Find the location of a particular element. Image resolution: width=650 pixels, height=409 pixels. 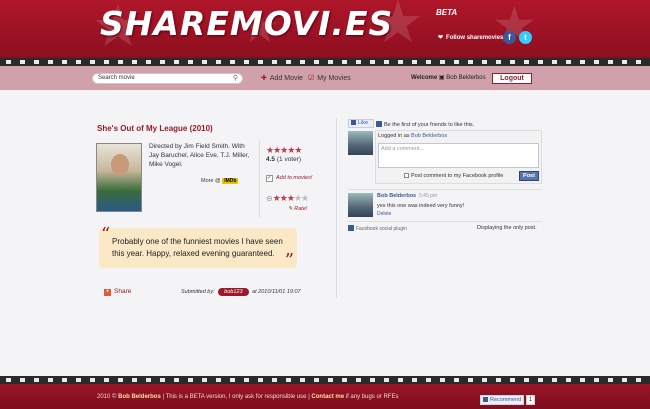

rate-label: Rate! is located at coordinates (301, 209).